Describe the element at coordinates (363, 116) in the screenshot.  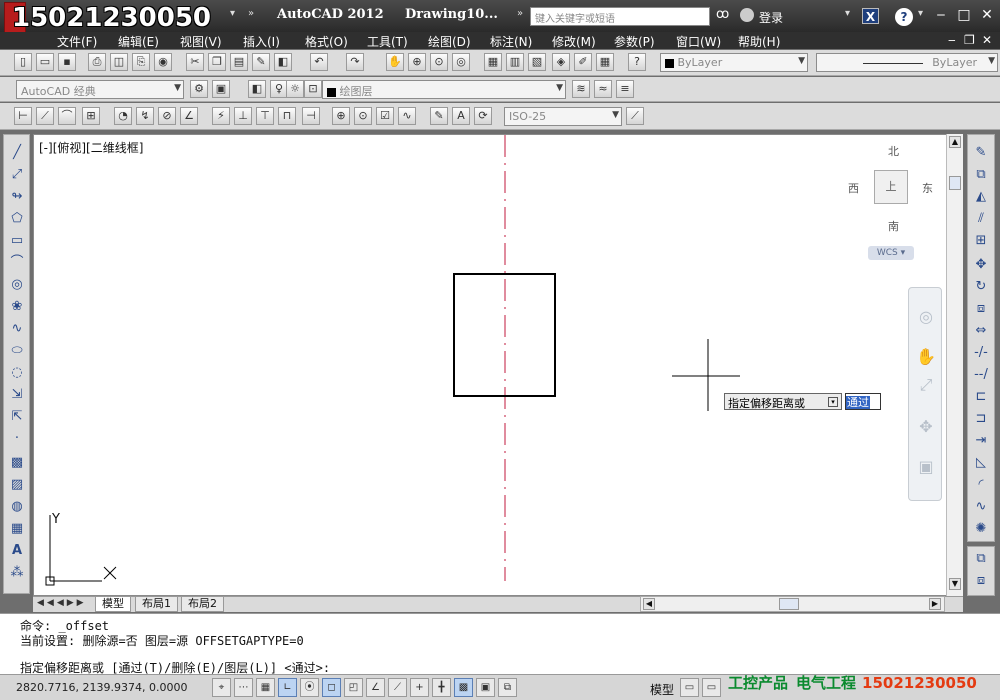
I see `center-mark-icon: ⊙` at that location.